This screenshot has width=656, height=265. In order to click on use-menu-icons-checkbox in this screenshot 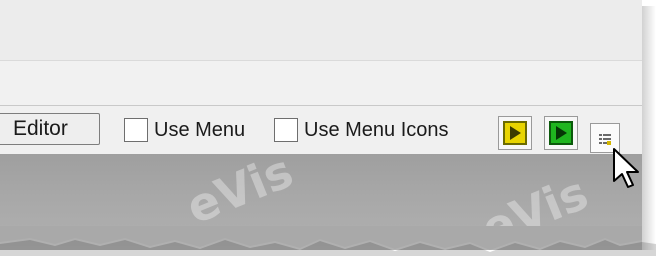, I will do `click(286, 130)`.